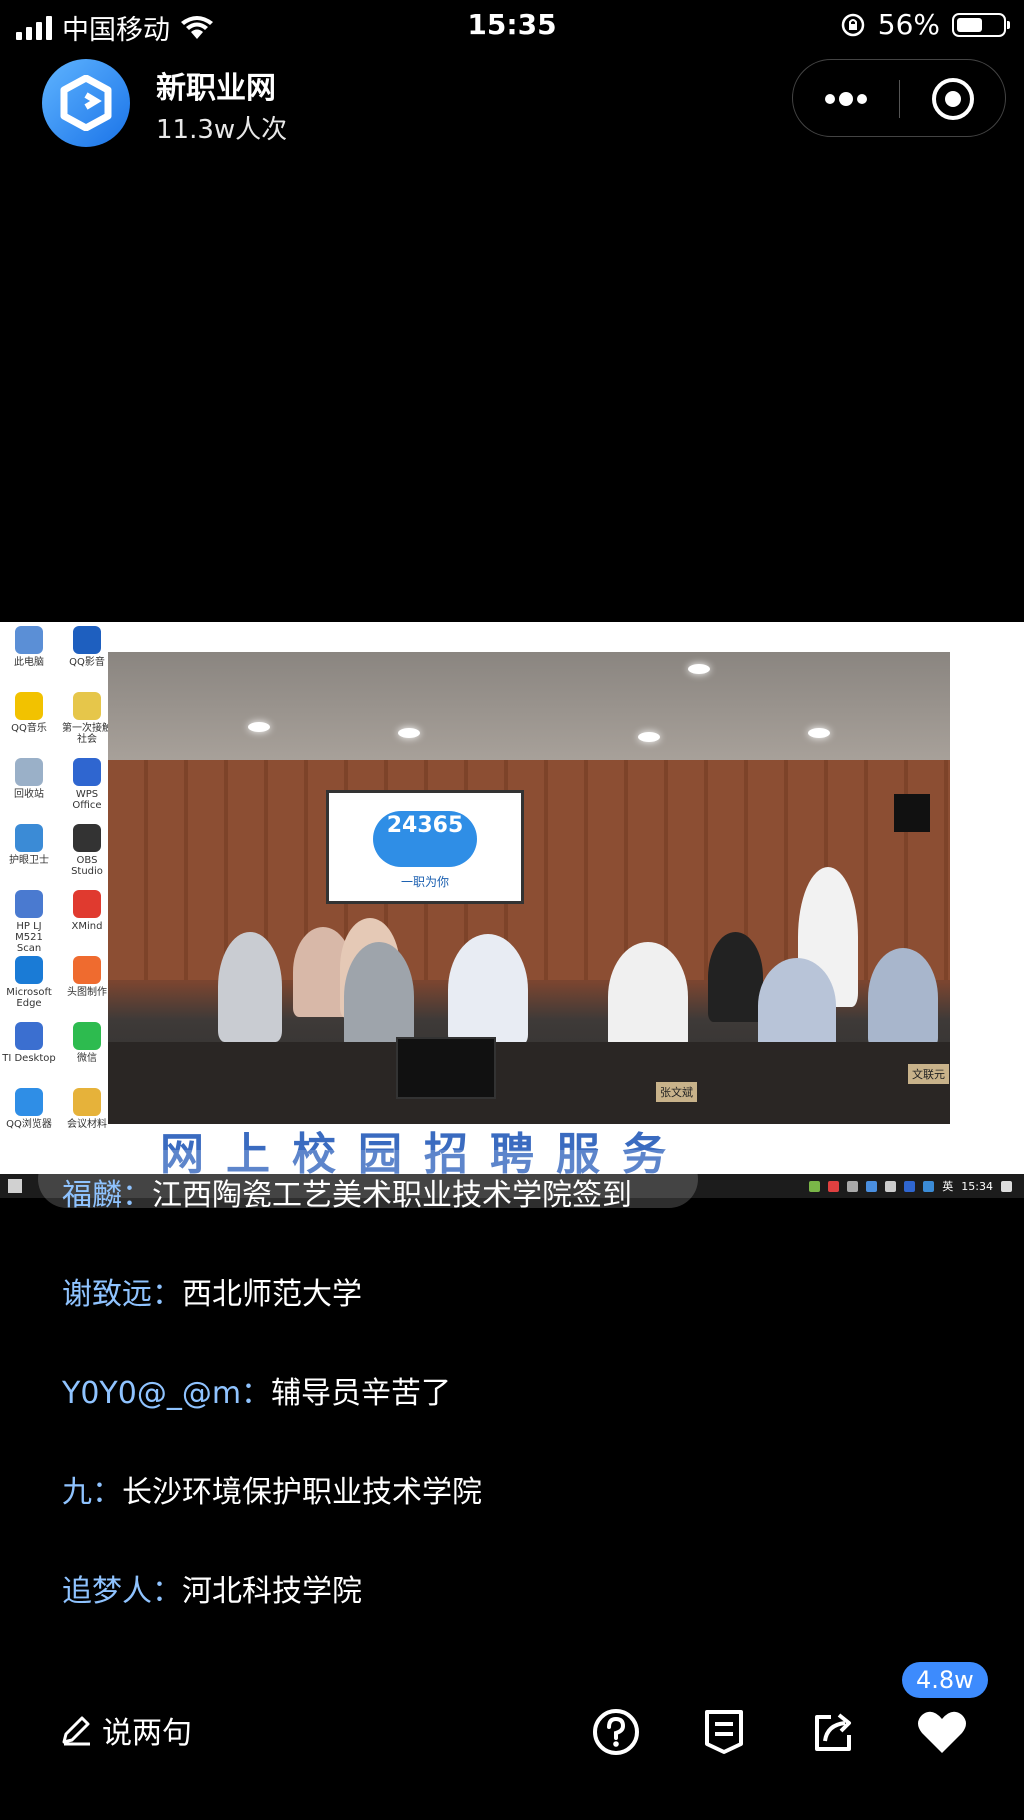  Describe the element at coordinates (87, 1124) in the screenshot. I see `desktop-icon-label: 会议材料` at that location.